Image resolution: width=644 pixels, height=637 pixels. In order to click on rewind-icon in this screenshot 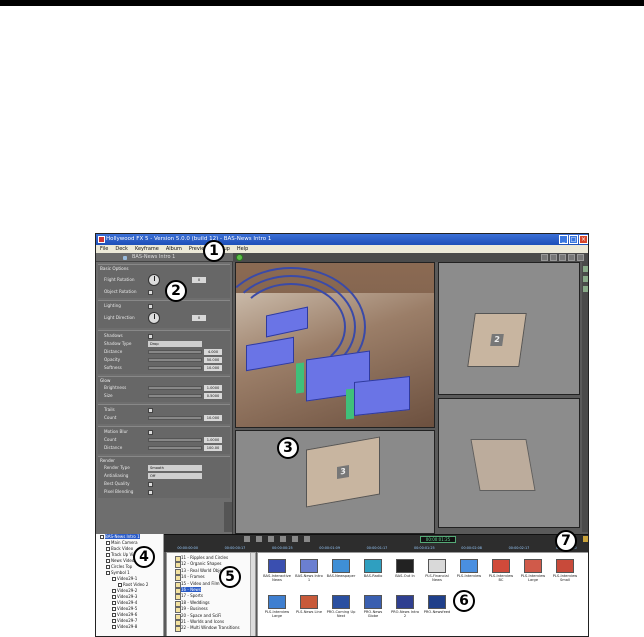, I will do `click(295, 539)`.